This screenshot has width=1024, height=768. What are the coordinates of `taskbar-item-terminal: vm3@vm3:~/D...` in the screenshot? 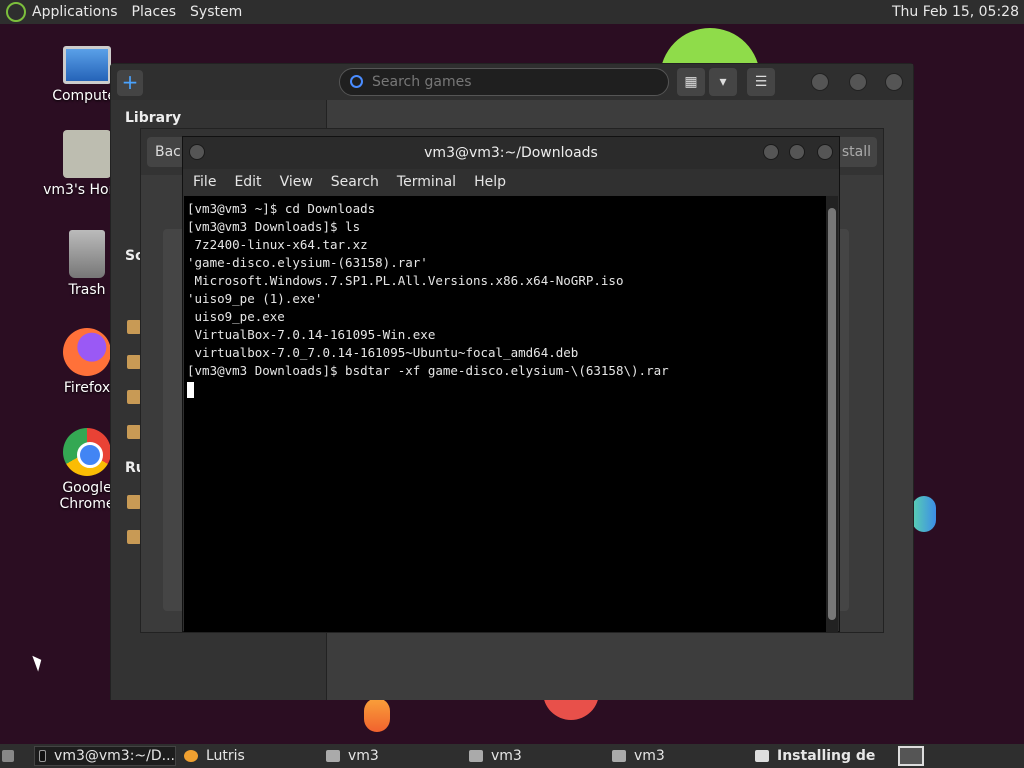 It's located at (105, 756).